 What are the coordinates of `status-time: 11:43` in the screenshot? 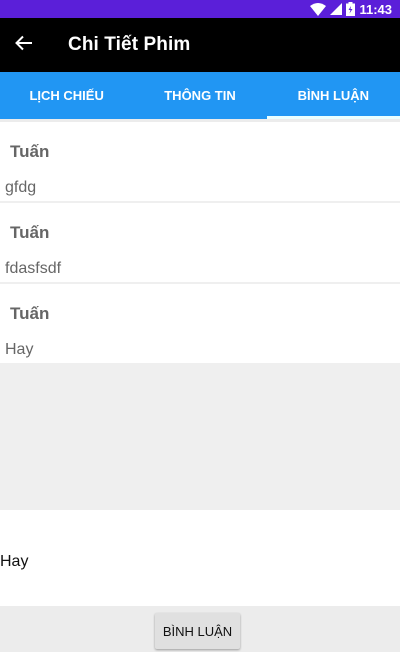 It's located at (375, 9).